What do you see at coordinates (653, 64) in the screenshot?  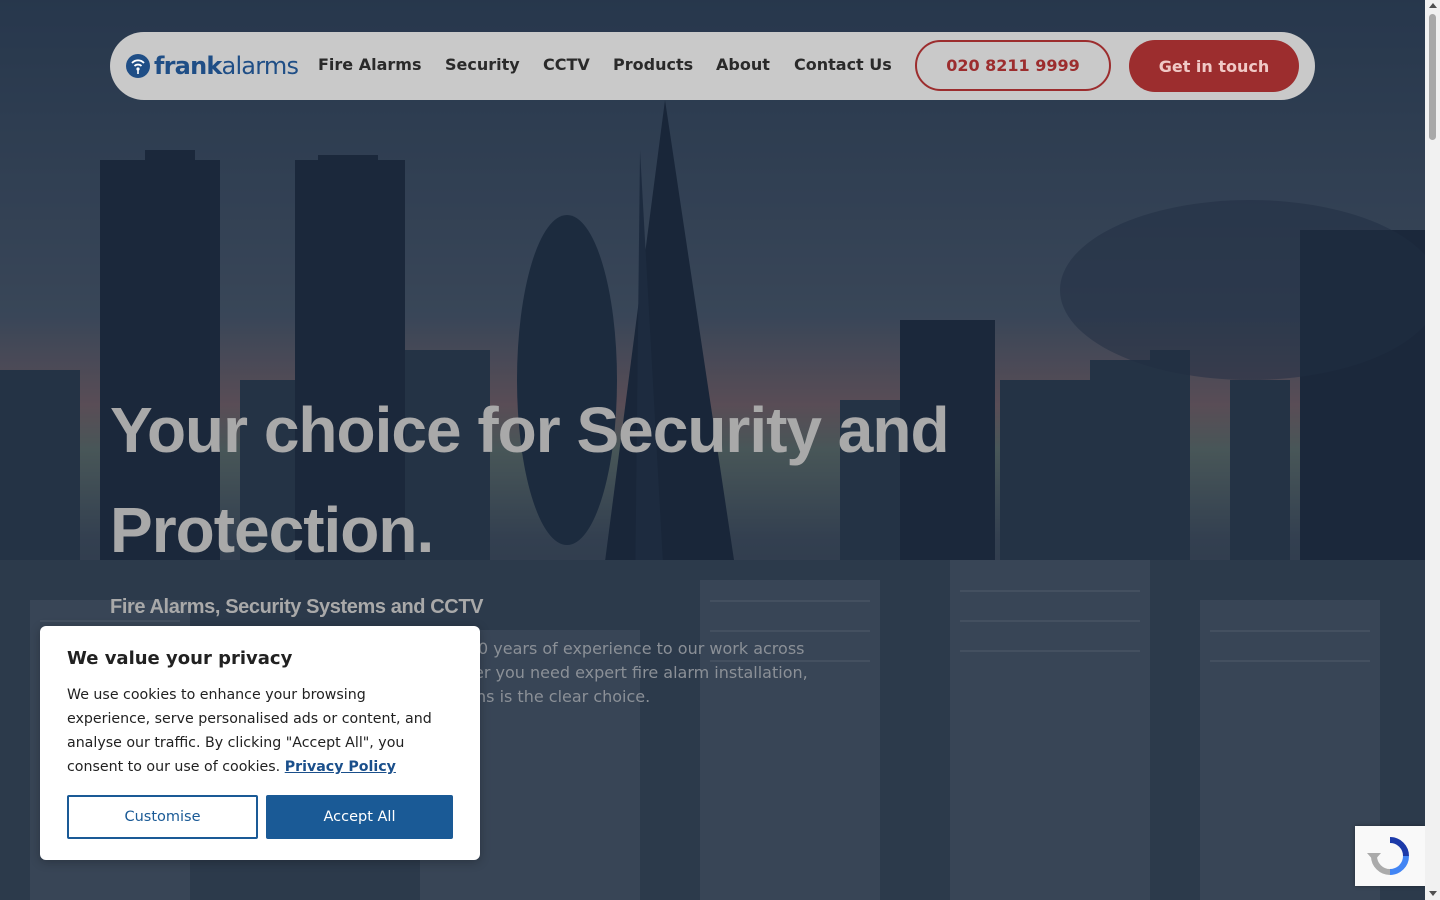 I see `nav-item-products: Products` at bounding box center [653, 64].